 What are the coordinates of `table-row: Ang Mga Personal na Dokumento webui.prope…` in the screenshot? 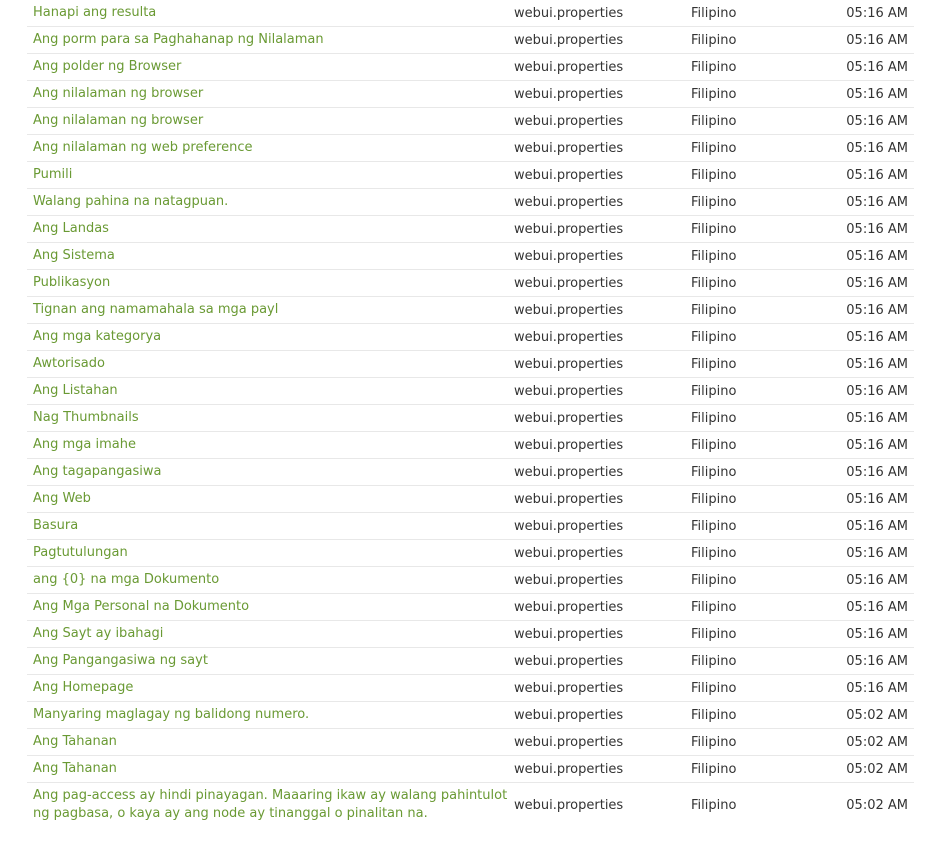 It's located at (470, 607).